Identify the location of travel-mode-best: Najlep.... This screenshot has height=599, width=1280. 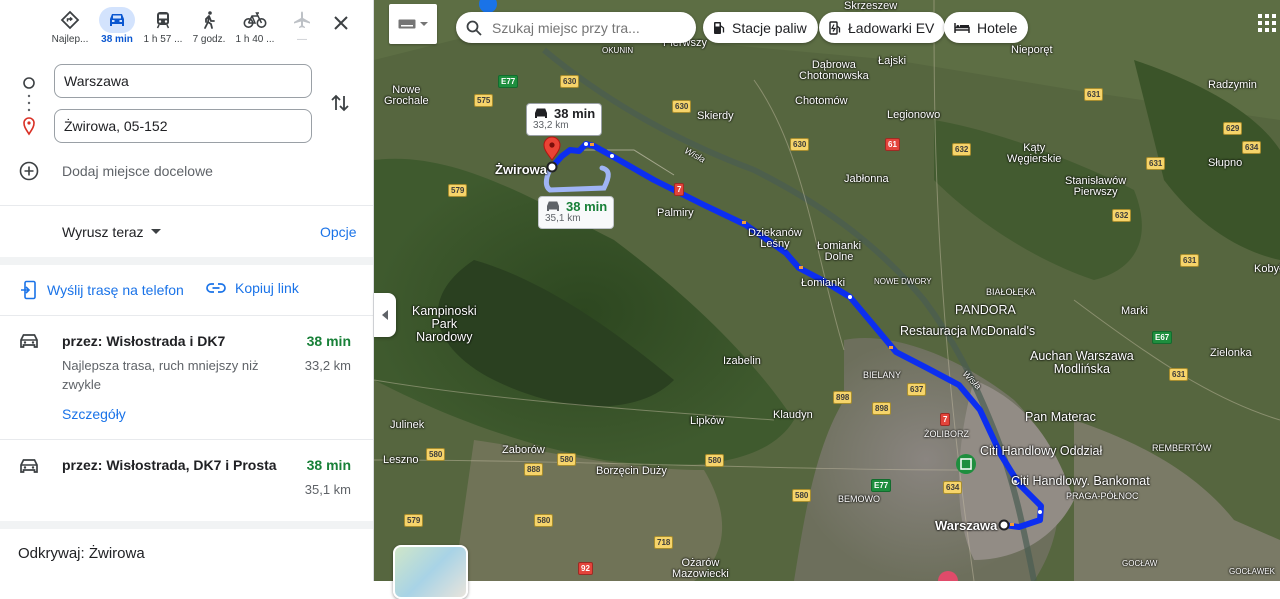
(70, 27).